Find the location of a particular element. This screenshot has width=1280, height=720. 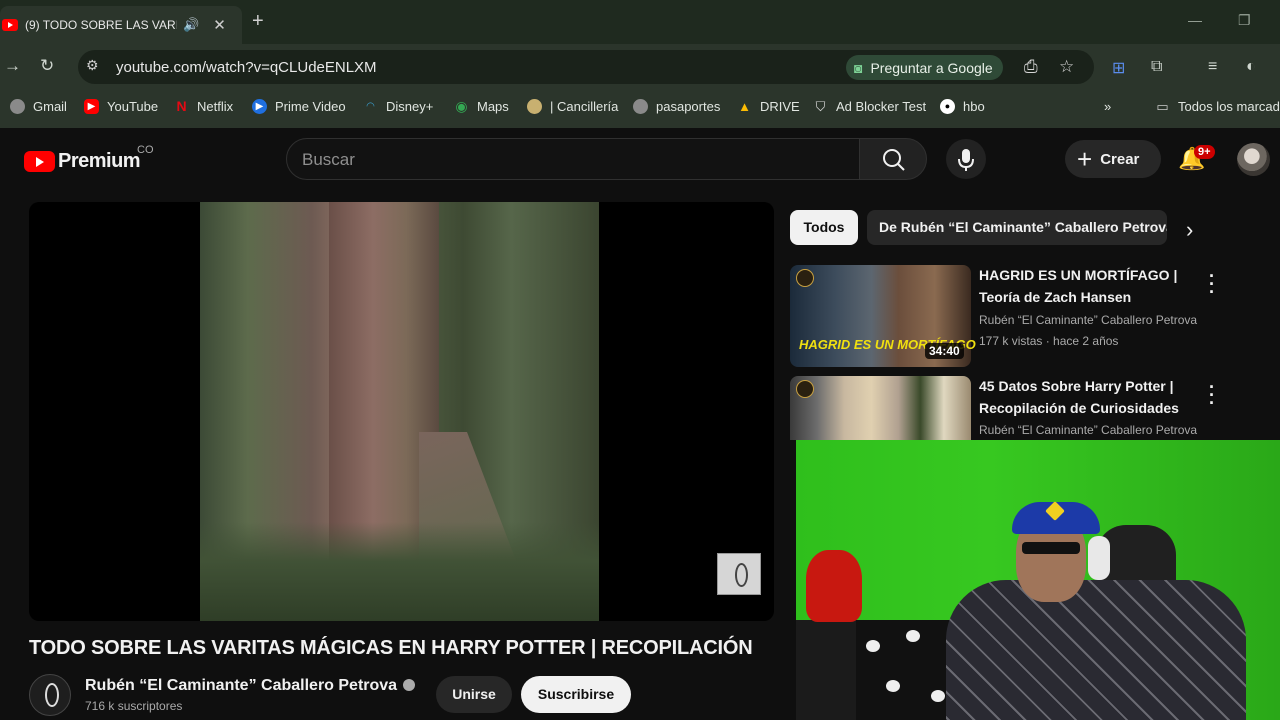

map-pin-icon: ◉ is located at coordinates (461, 106).